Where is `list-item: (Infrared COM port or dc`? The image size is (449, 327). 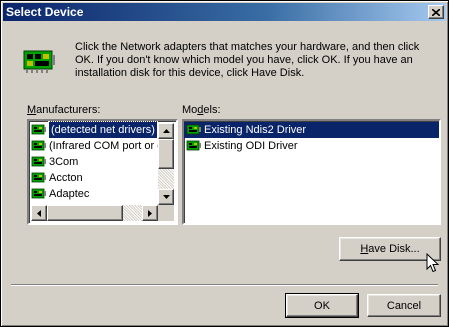 list-item: (Infrared COM port or dc is located at coordinates (102, 146).